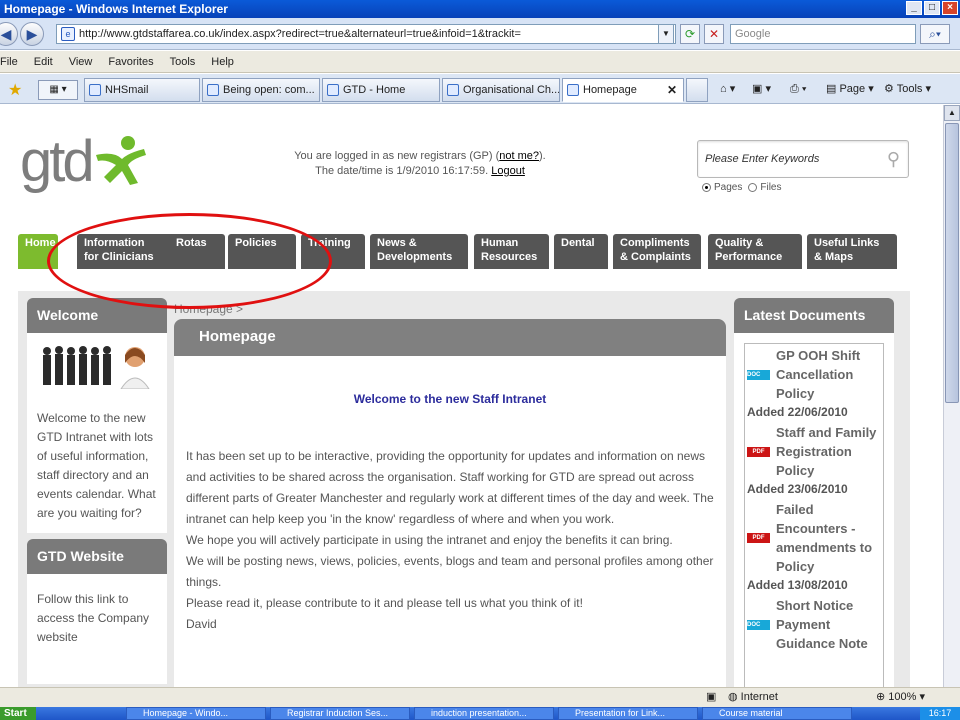 Image resolution: width=960 pixels, height=720 pixels. Describe the element at coordinates (828, 374) in the screenshot. I see `document-title: GP OOH Shift Cancellation Policy` at that location.